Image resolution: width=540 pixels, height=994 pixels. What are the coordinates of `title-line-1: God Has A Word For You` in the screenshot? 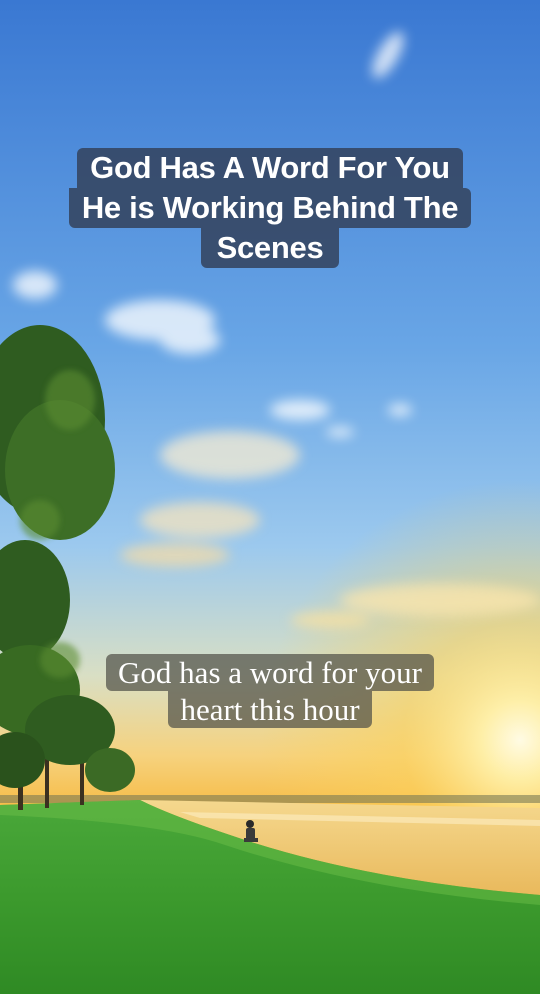 It's located at (270, 168).